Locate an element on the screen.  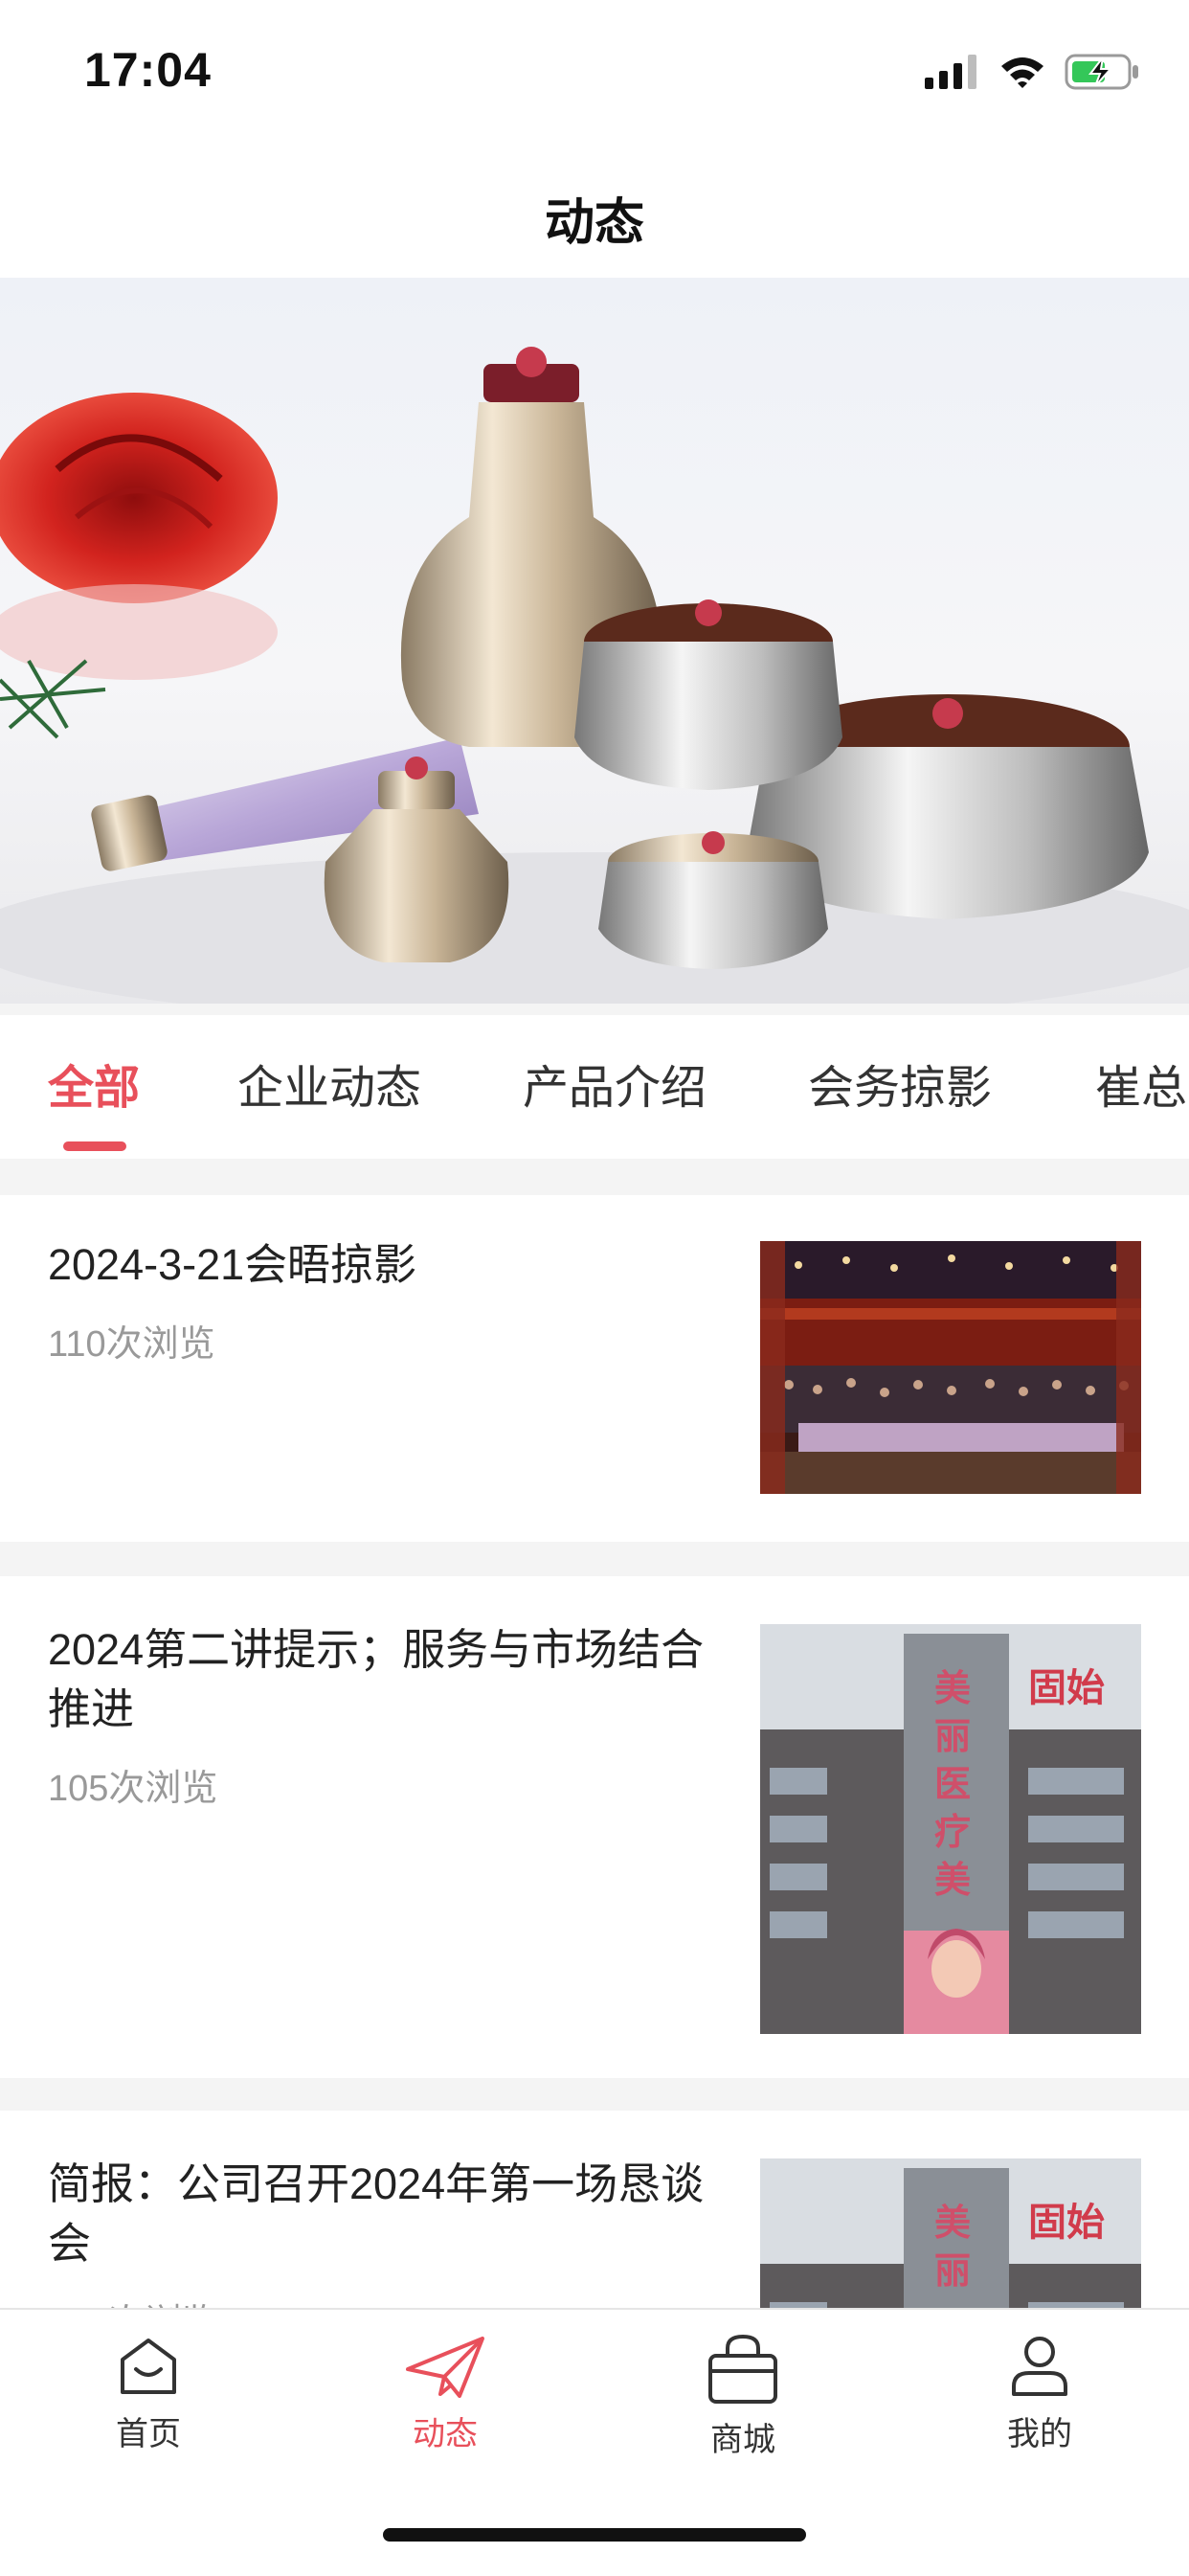
status-bar: 17:04 is located at coordinates (594, 72).